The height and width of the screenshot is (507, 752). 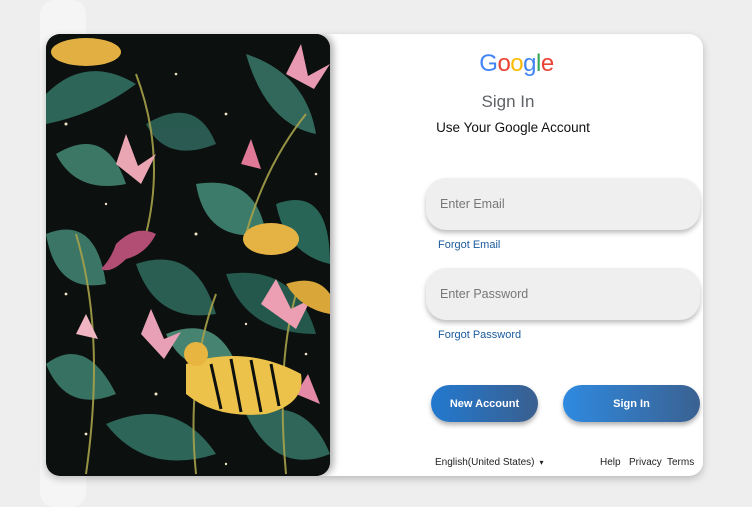 What do you see at coordinates (563, 204) in the screenshot?
I see `email-field` at bounding box center [563, 204].